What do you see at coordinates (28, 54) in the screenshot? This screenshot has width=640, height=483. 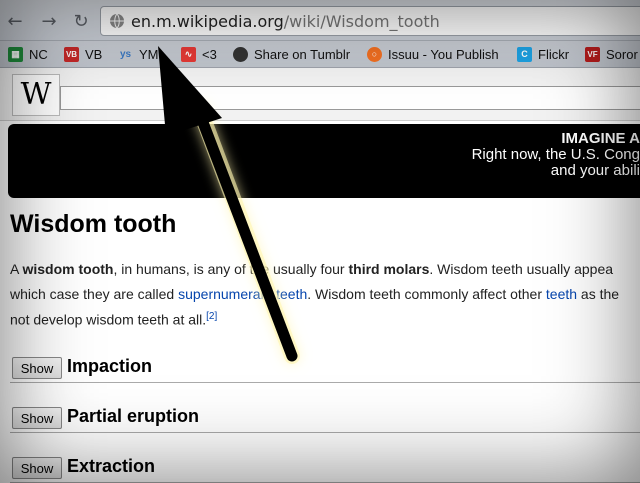 I see `bookmark-nc: ▦ NC` at bounding box center [28, 54].